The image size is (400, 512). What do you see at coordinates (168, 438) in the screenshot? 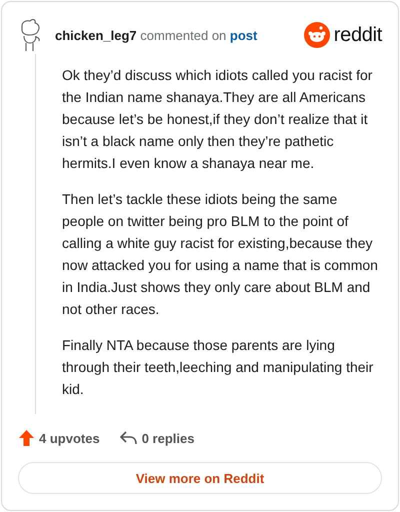
I see `reply-count: 0 replies` at bounding box center [168, 438].